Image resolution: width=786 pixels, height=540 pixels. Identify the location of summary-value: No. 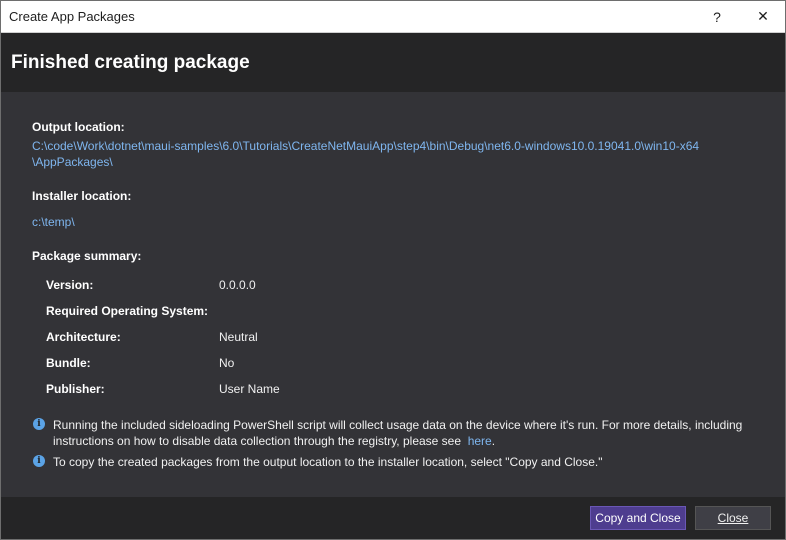
(227, 363).